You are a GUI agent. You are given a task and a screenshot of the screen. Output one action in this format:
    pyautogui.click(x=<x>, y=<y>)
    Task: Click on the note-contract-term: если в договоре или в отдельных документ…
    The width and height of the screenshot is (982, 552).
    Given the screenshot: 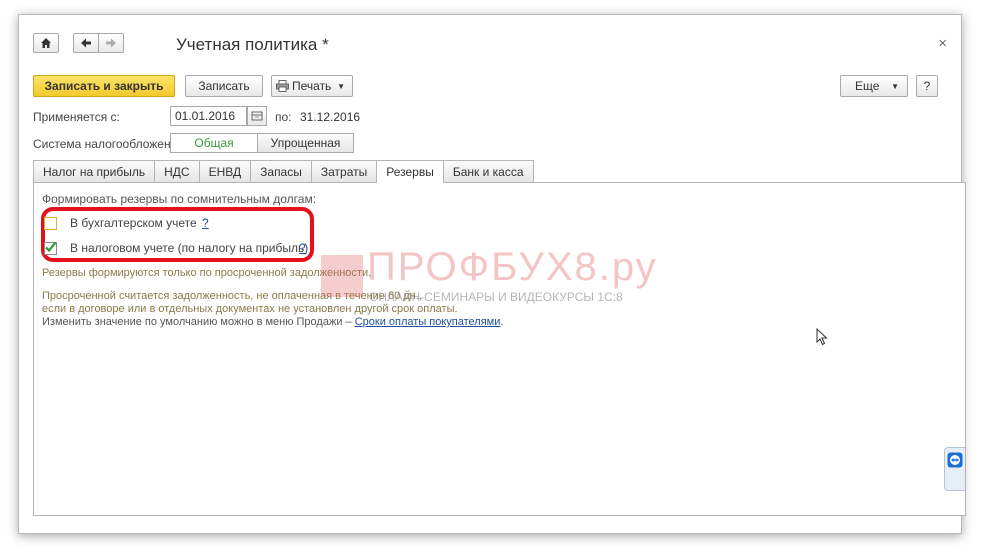 What is the action you would take?
    pyautogui.click(x=250, y=309)
    